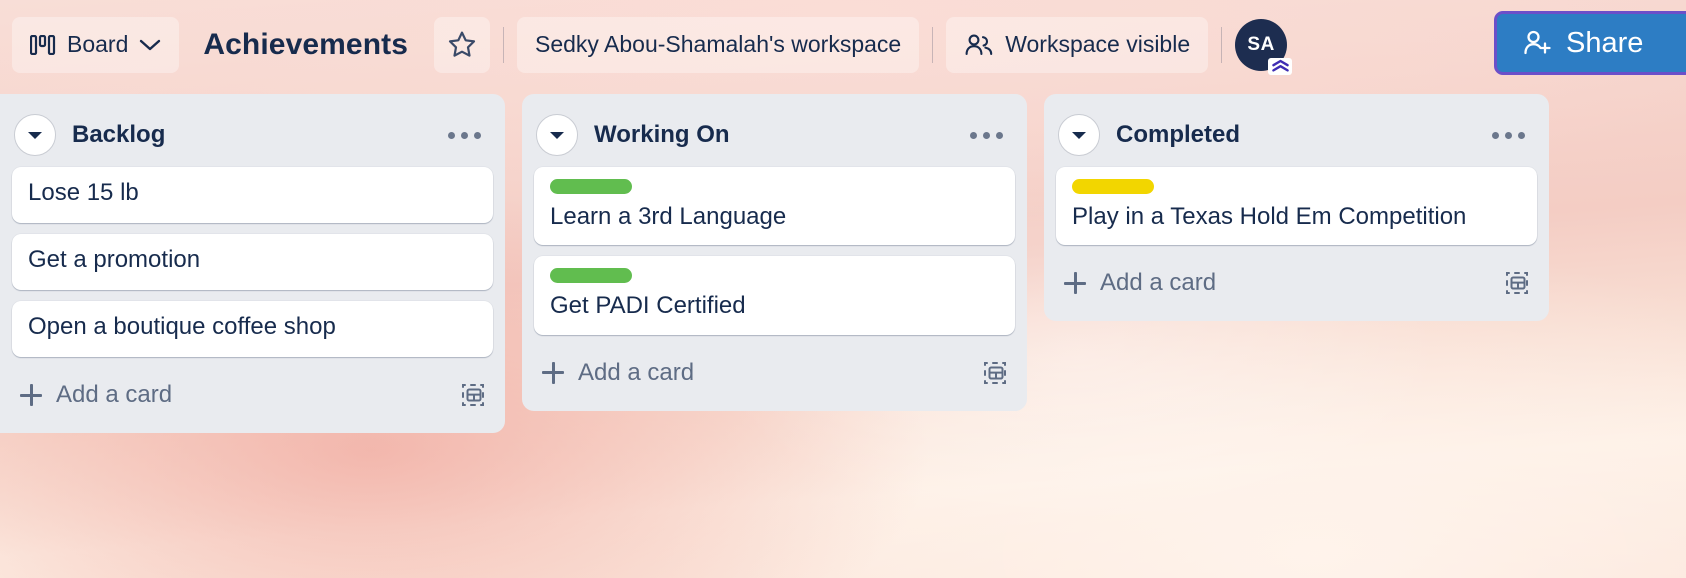  I want to click on star-board-button, so click(462, 44).